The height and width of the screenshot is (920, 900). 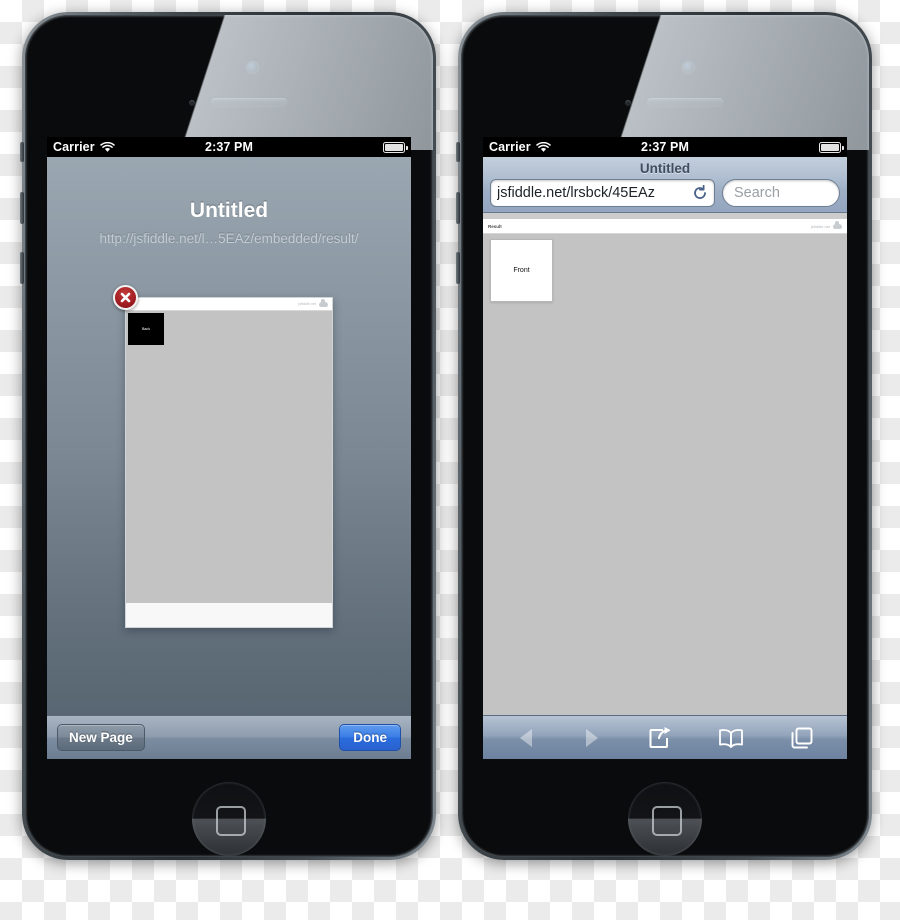 I want to click on result-header-right: jsfiddle.net, so click(x=826, y=225).